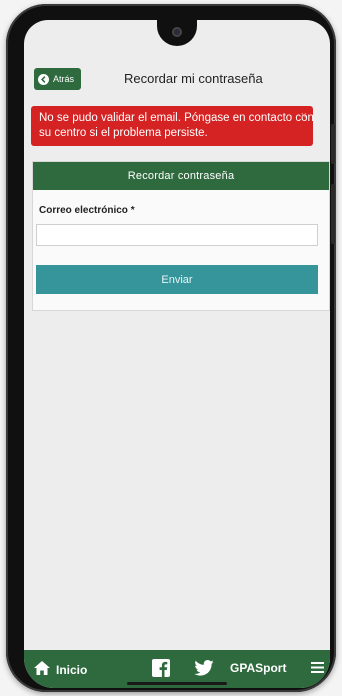 This screenshot has height=696, width=342. Describe the element at coordinates (87, 210) in the screenshot. I see `email-label: Correo electrónico *` at that location.